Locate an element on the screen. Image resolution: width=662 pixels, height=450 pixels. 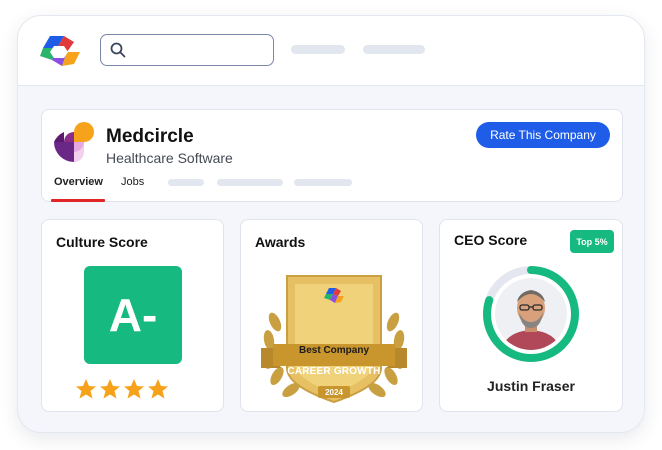
laurel-shield-icon is located at coordinates (334, 339).